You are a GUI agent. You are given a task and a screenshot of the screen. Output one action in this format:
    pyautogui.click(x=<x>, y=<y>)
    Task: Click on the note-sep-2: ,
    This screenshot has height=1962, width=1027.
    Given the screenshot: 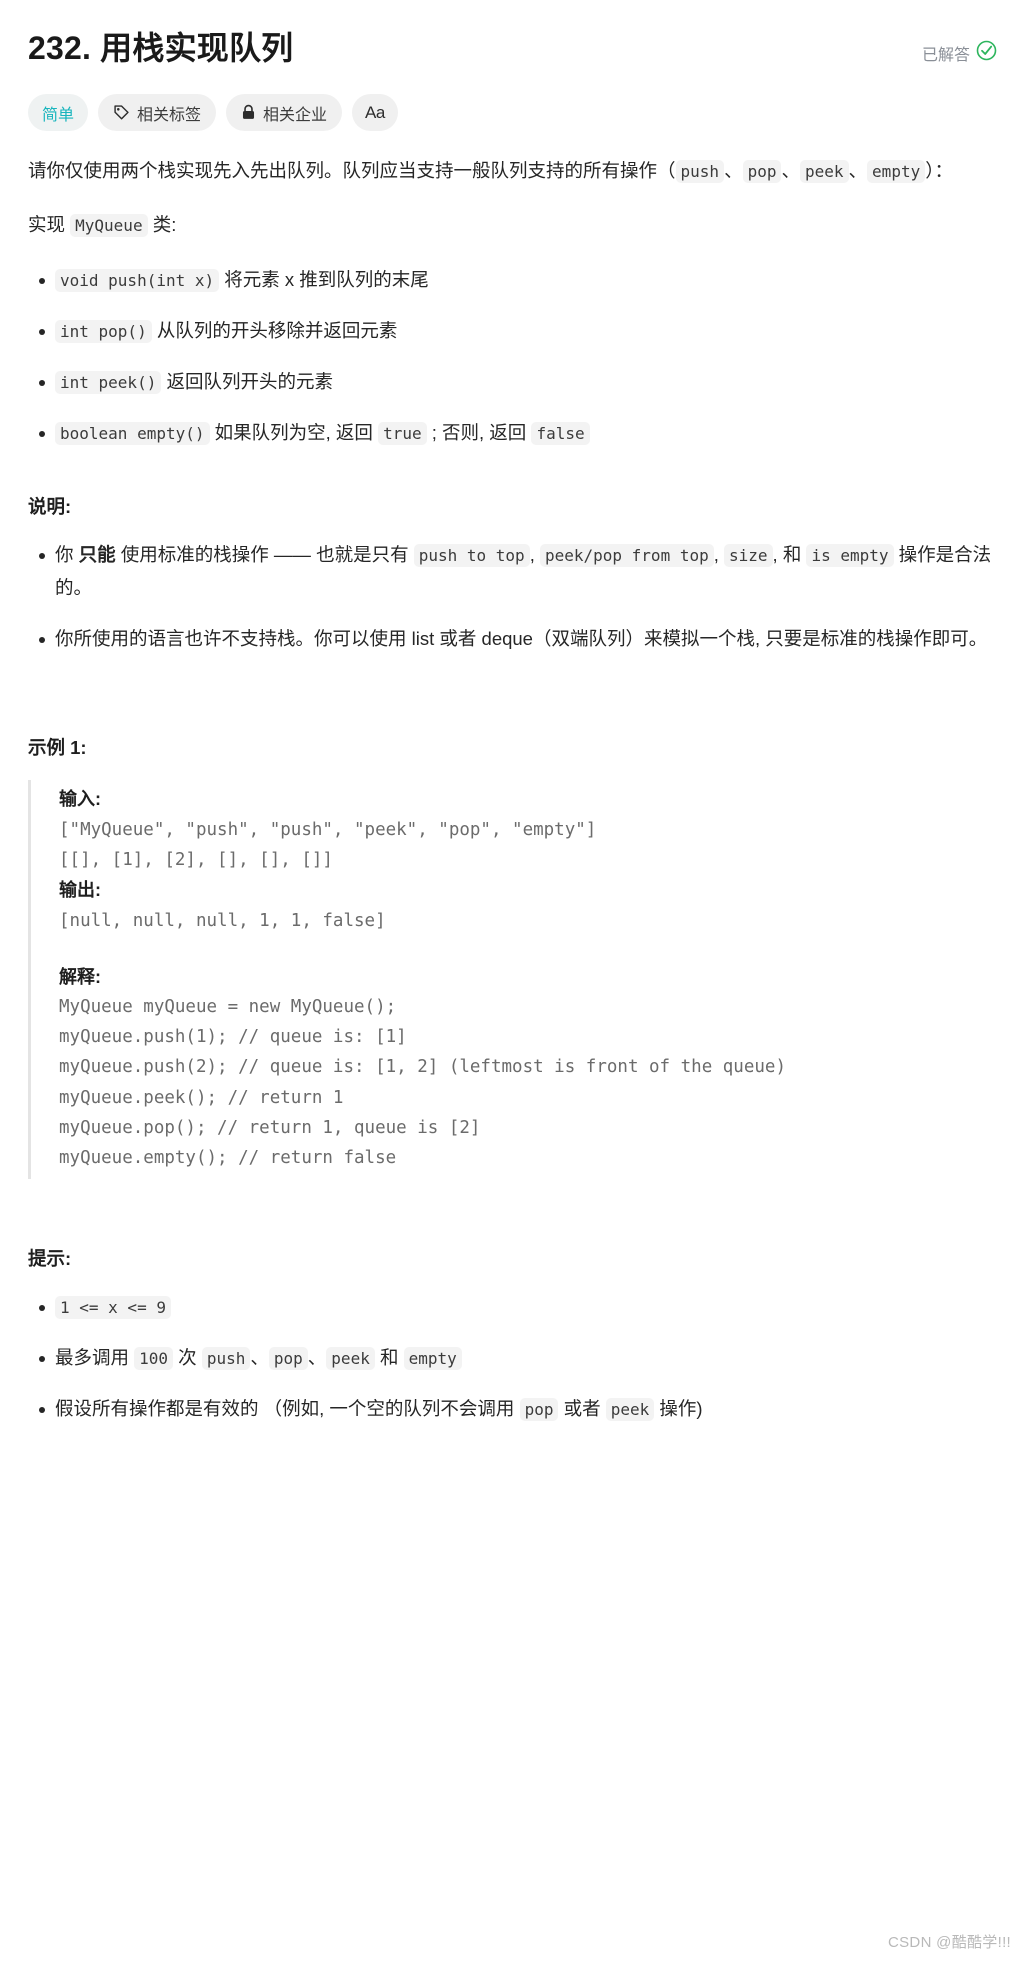 What is the action you would take?
    pyautogui.click(x=719, y=555)
    